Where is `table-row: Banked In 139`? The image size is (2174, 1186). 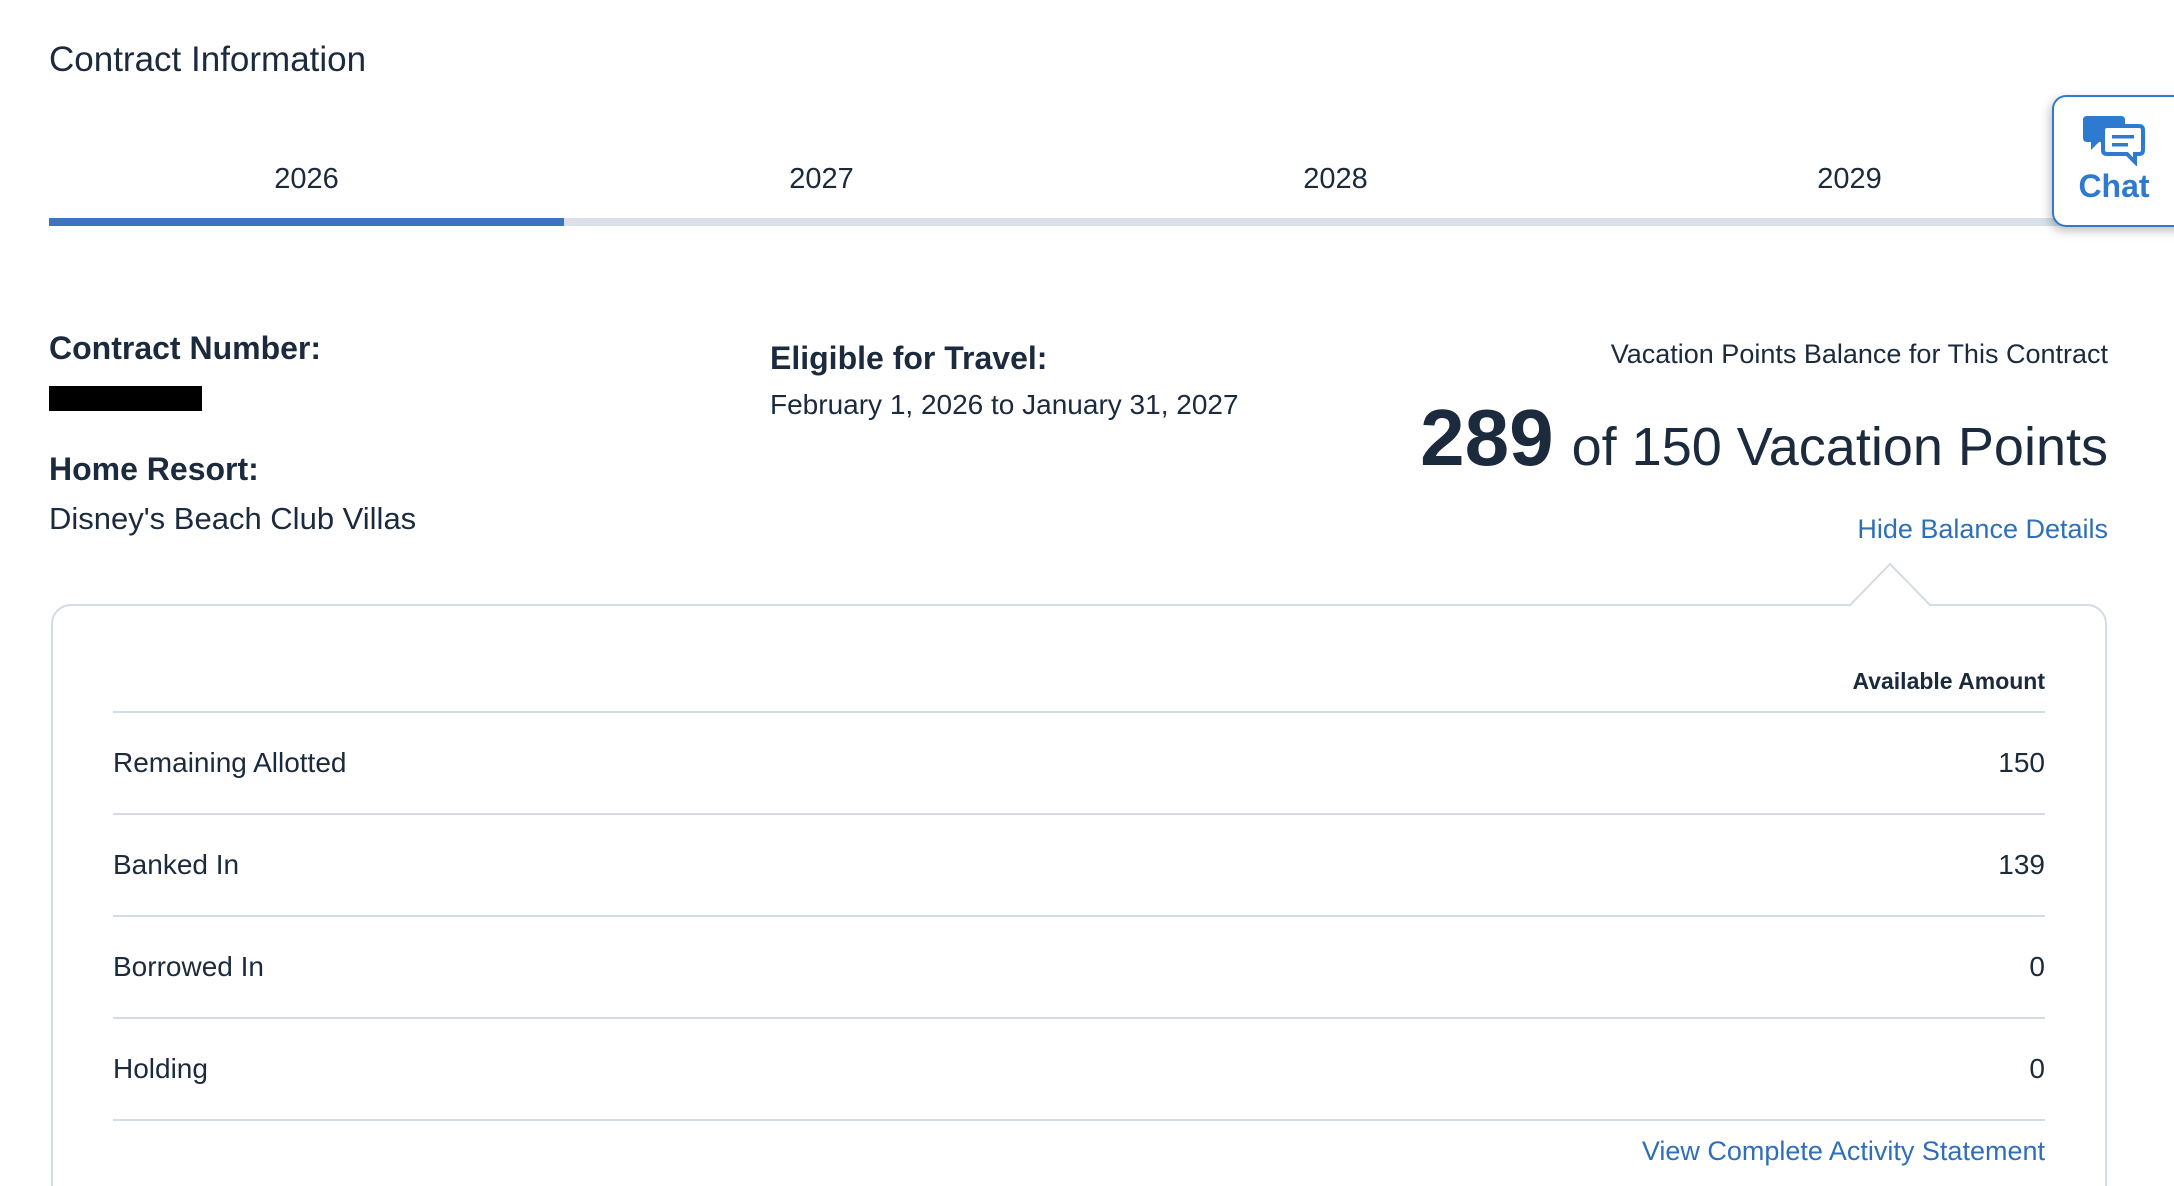 table-row: Banked In 139 is located at coordinates (1079, 866).